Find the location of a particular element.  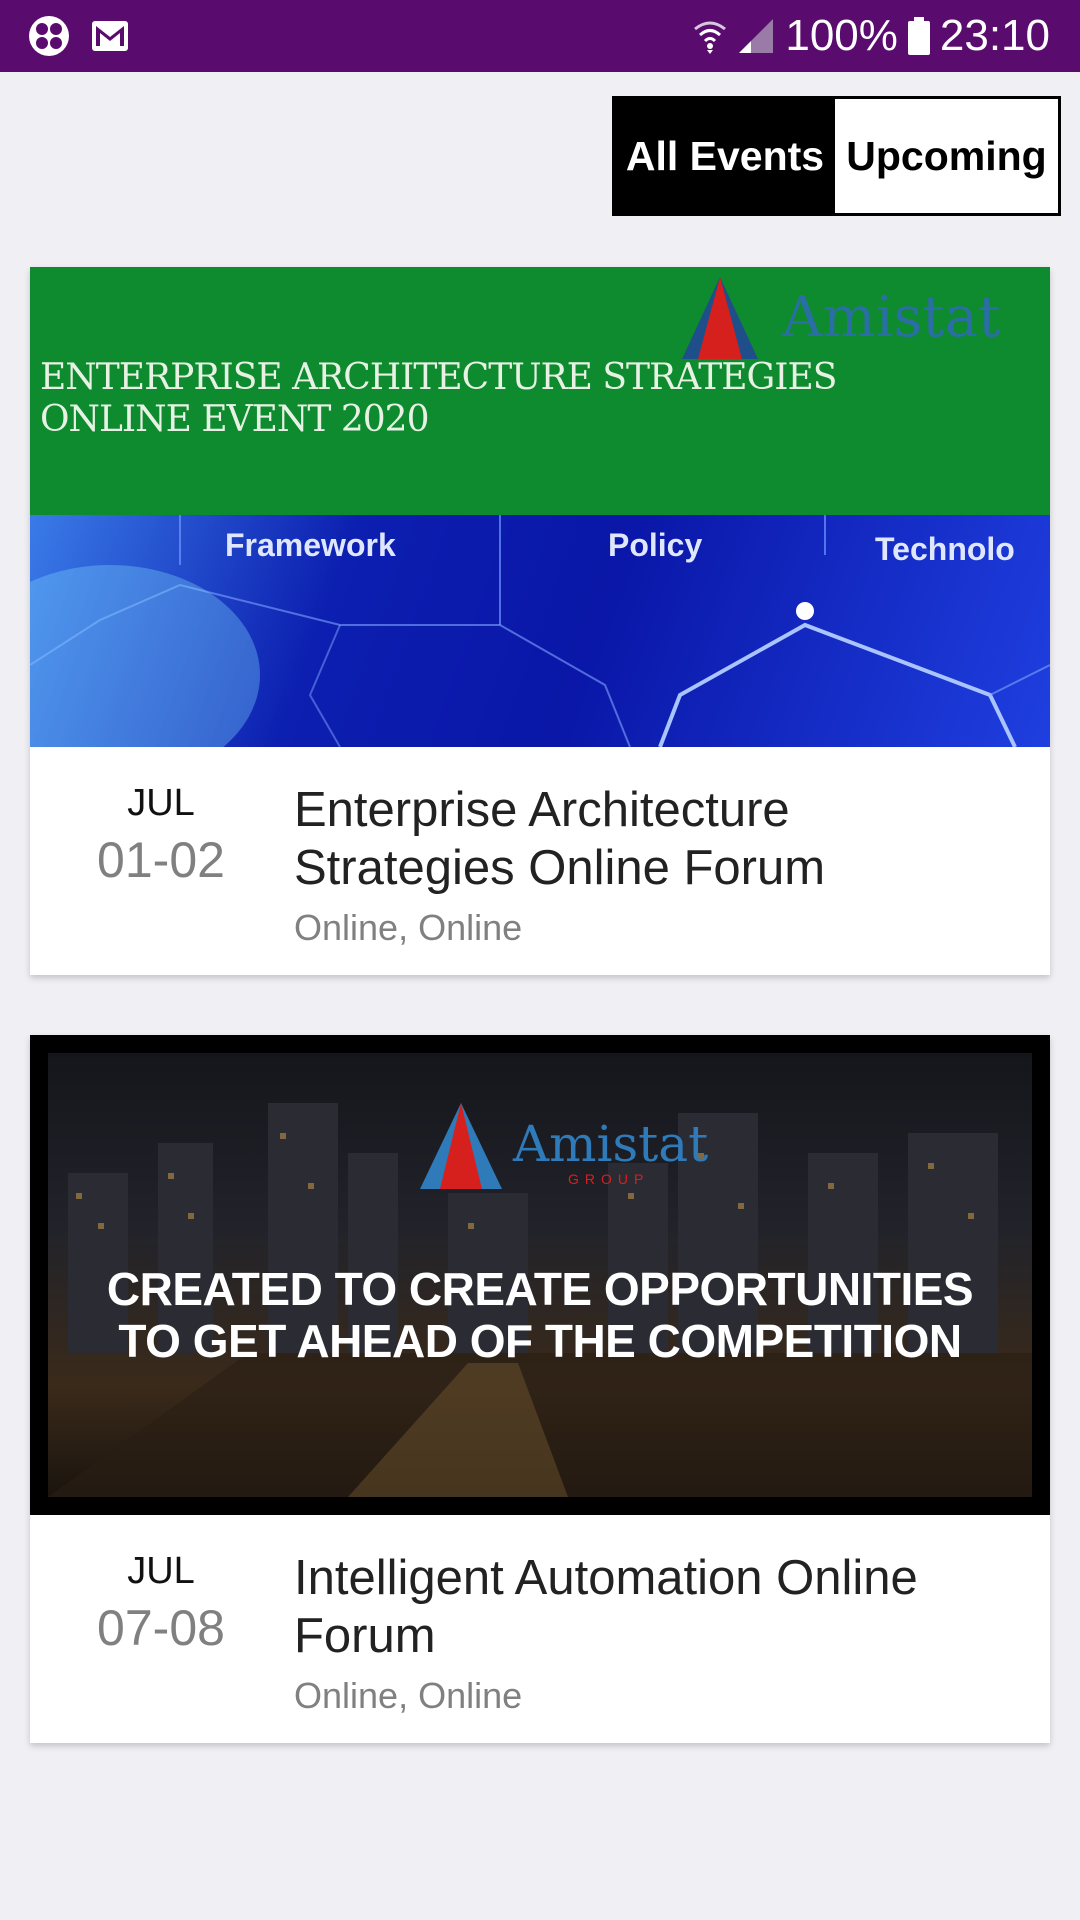

event-date: JUL 01-02 is located at coordinates (161, 836).